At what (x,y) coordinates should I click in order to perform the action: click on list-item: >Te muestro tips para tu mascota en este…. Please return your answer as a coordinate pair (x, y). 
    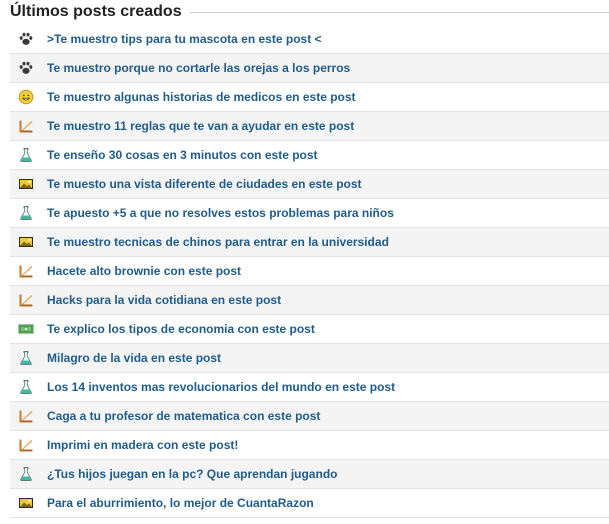
    Looking at the image, I should click on (309, 39).